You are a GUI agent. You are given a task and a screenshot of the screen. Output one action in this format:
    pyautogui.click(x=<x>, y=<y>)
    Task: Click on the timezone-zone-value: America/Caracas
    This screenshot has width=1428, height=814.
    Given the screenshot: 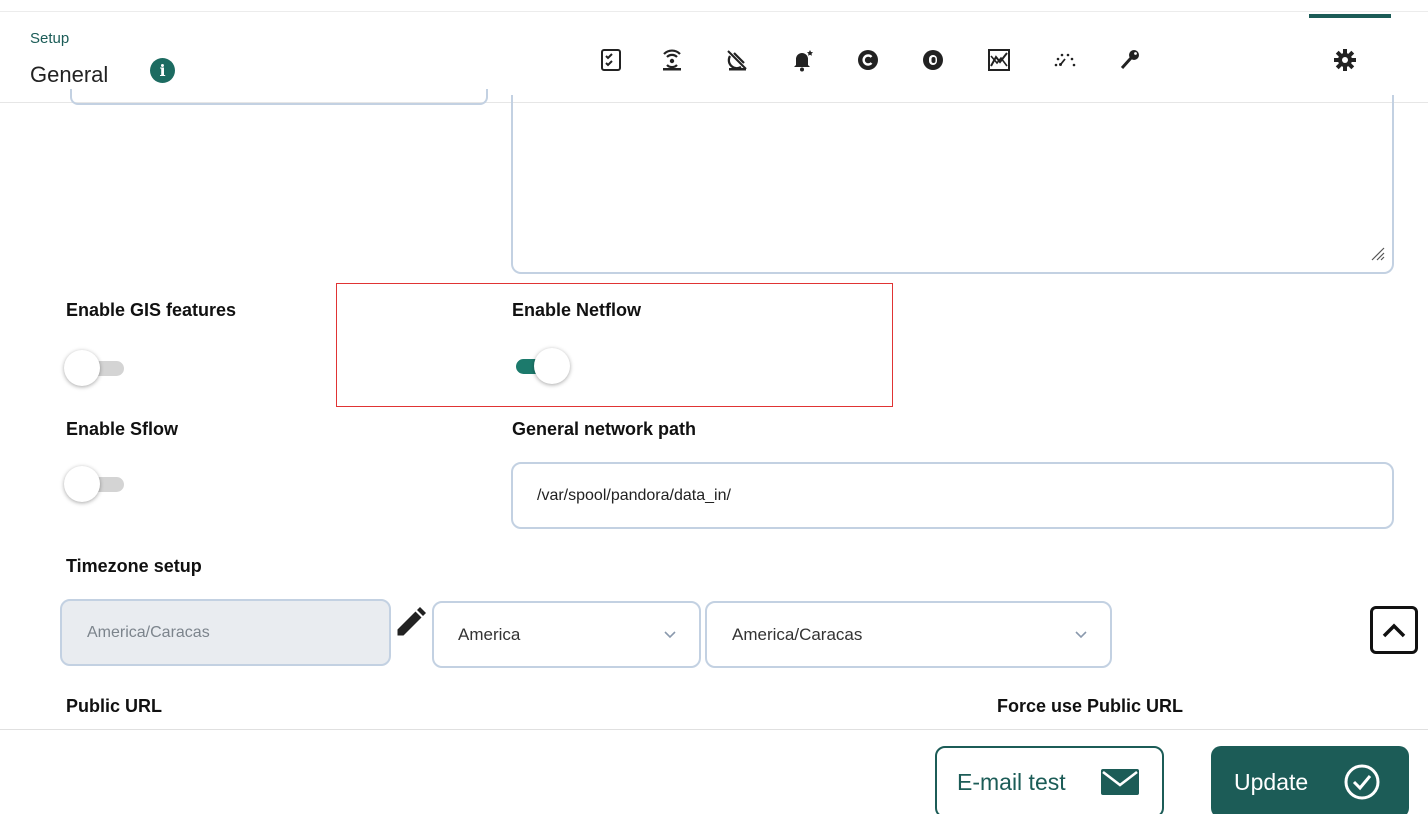 What is the action you would take?
    pyautogui.click(x=797, y=634)
    